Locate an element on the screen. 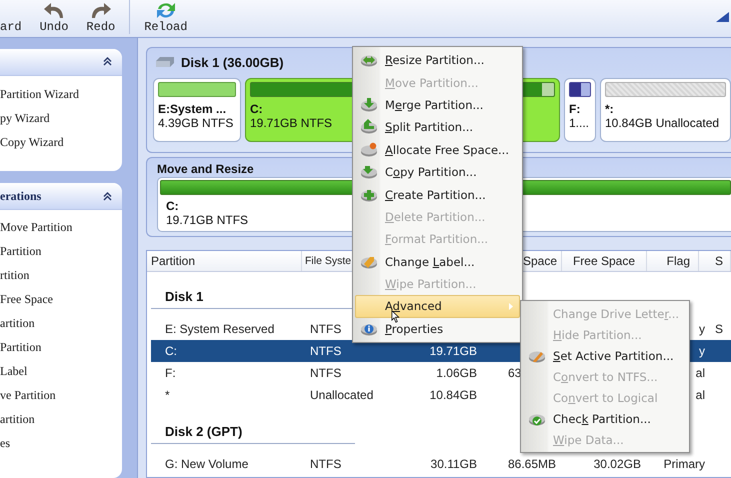 This screenshot has height=478, width=731. drive-size: 4.39GB NTFS is located at coordinates (196, 123).